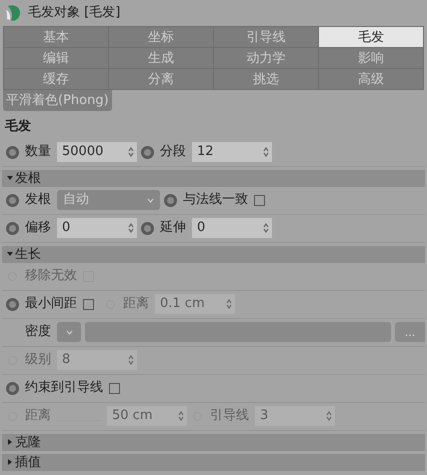 This screenshot has width=427, height=475. I want to click on tab: 平滑着色(Phong), so click(57, 100).